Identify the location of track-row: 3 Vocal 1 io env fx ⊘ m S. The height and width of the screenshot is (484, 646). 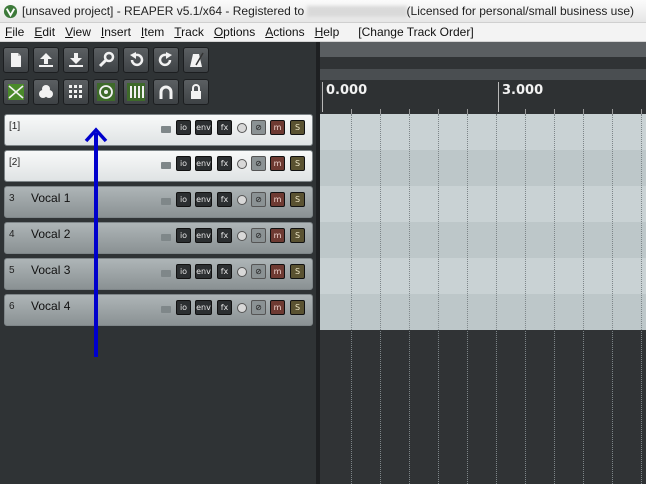
(158, 202).